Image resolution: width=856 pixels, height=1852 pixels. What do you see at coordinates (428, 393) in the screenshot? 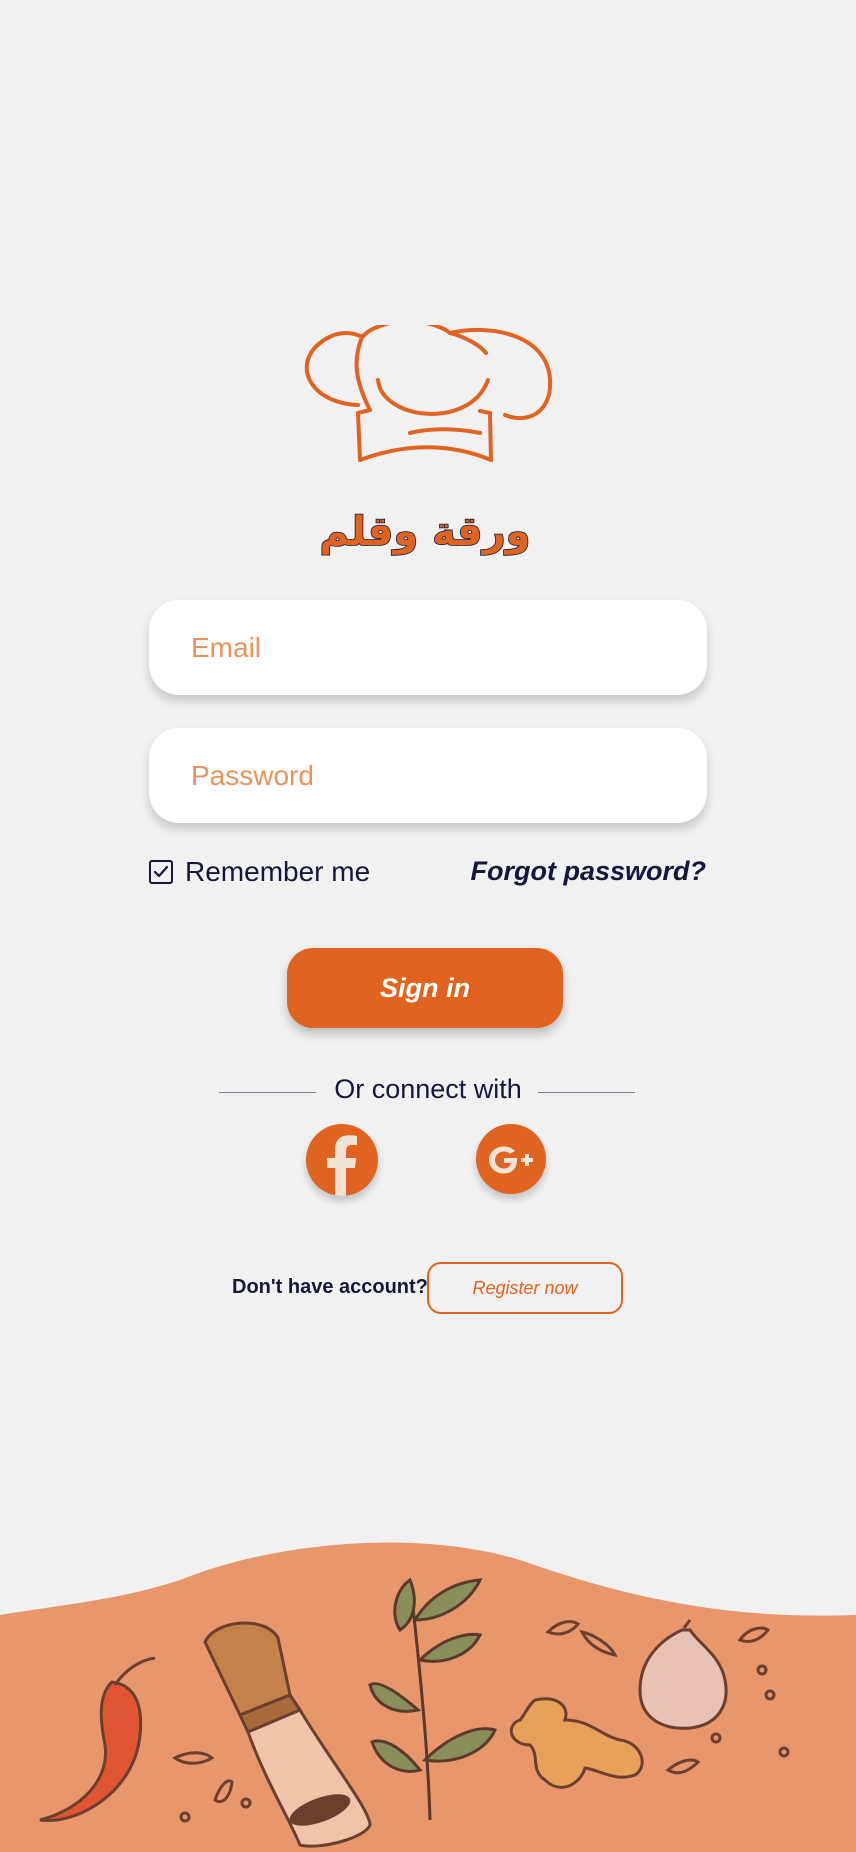
I see `chef-hat-logo` at bounding box center [428, 393].